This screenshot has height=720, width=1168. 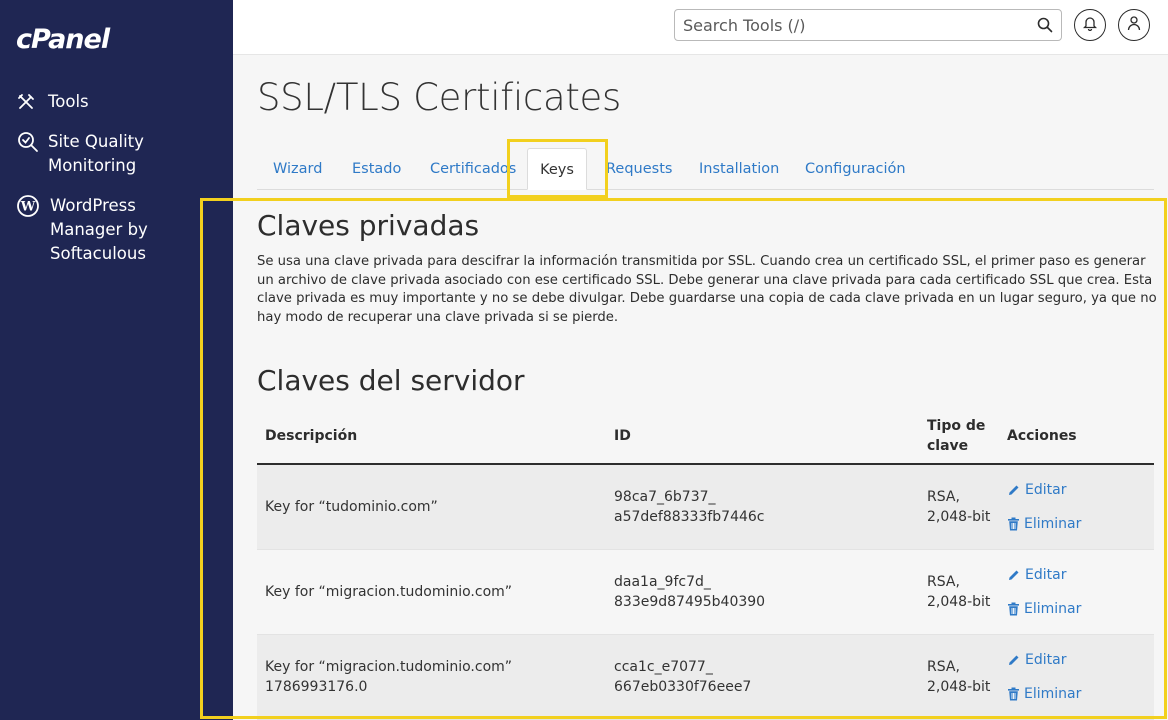 I want to click on wordpress-icon: W, so click(x=29, y=206).